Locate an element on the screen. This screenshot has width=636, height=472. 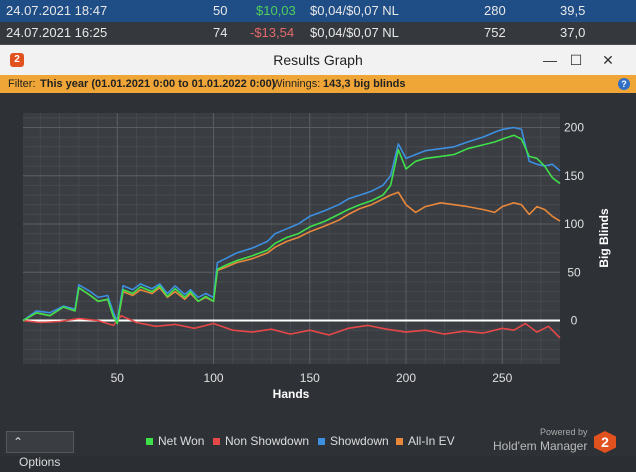
row-date: 24.07.2021 16:25 is located at coordinates (57, 32).